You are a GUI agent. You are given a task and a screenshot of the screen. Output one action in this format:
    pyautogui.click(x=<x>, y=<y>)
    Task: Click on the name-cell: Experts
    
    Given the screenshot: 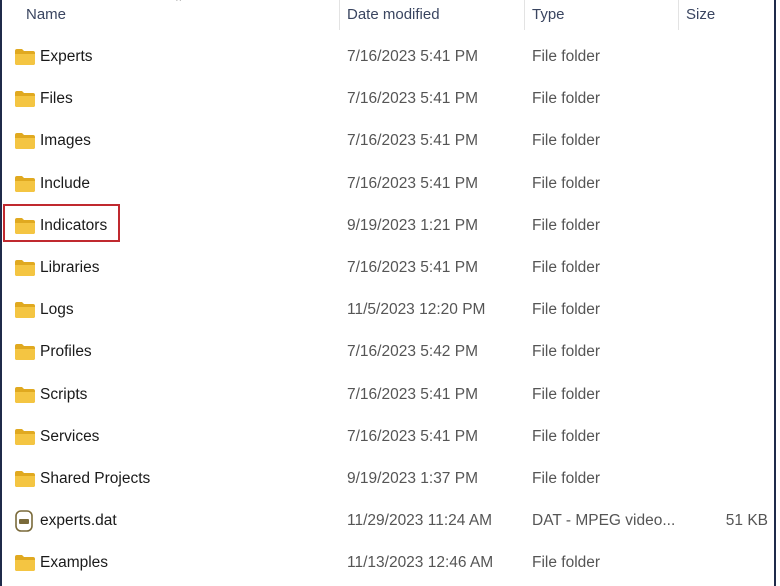 What is the action you would take?
    pyautogui.click(x=53, y=57)
    